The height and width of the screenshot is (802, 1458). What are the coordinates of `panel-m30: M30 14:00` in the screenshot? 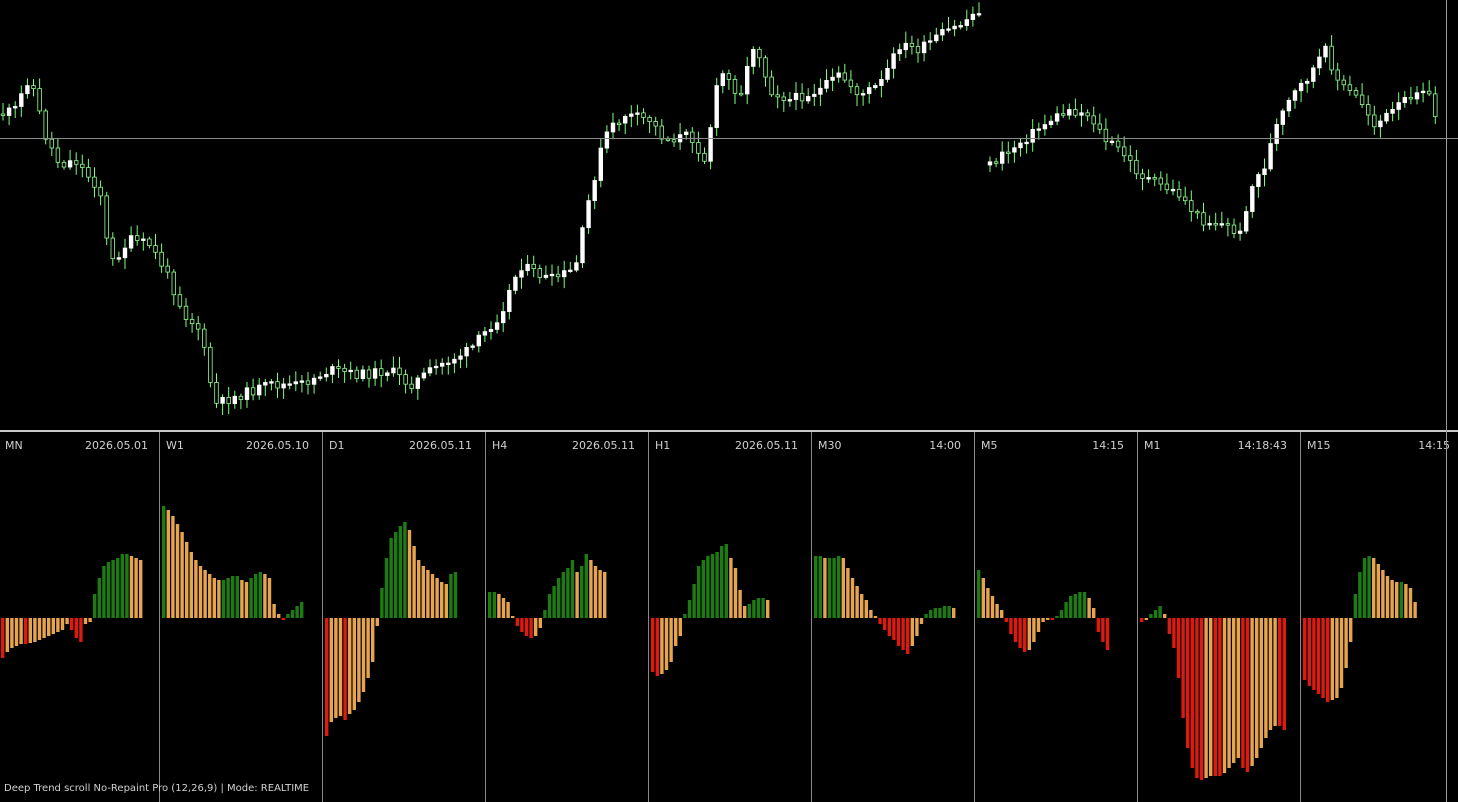 It's located at (893, 617).